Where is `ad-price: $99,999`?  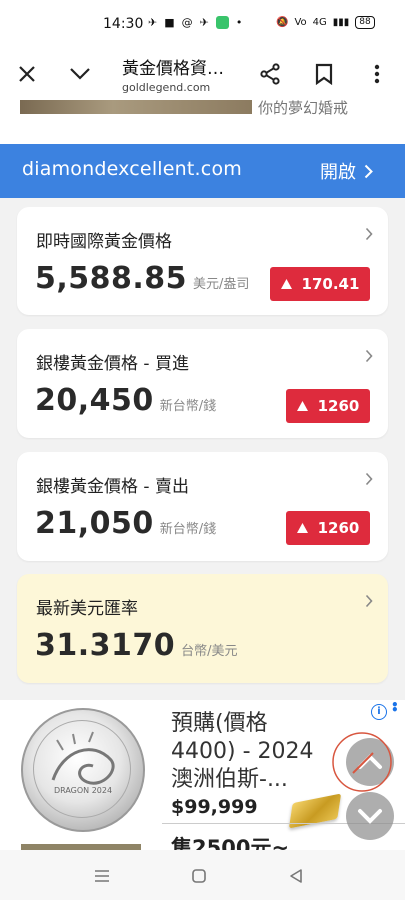
ad-price: $99,999 is located at coordinates (214, 807).